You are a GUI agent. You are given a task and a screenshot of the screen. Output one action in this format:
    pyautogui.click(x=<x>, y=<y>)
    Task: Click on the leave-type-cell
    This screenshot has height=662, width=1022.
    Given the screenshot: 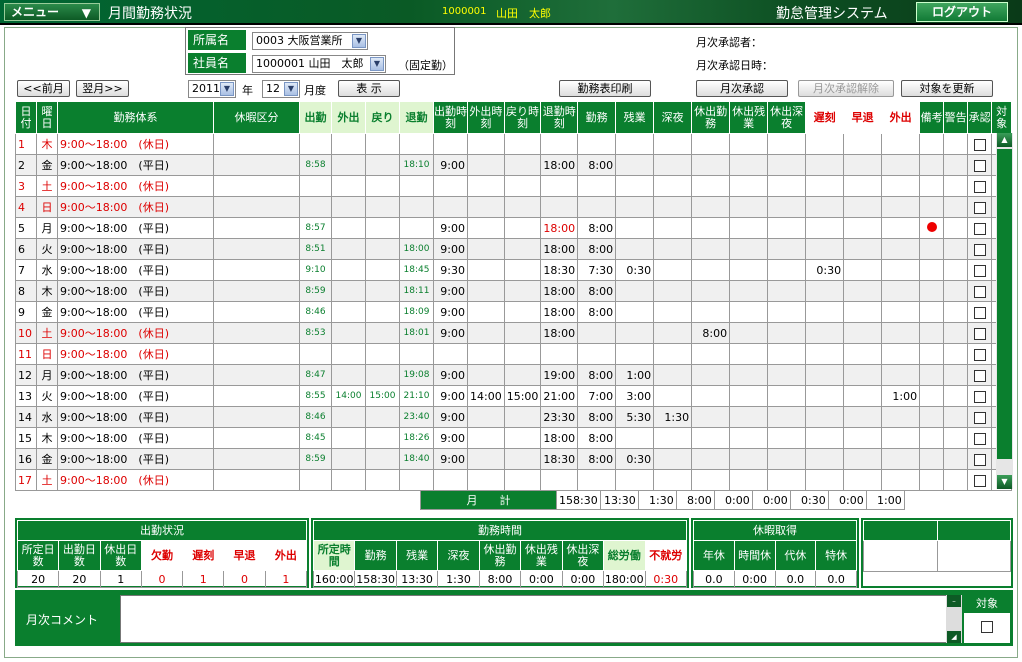 What is the action you would take?
    pyautogui.click(x=256, y=207)
    